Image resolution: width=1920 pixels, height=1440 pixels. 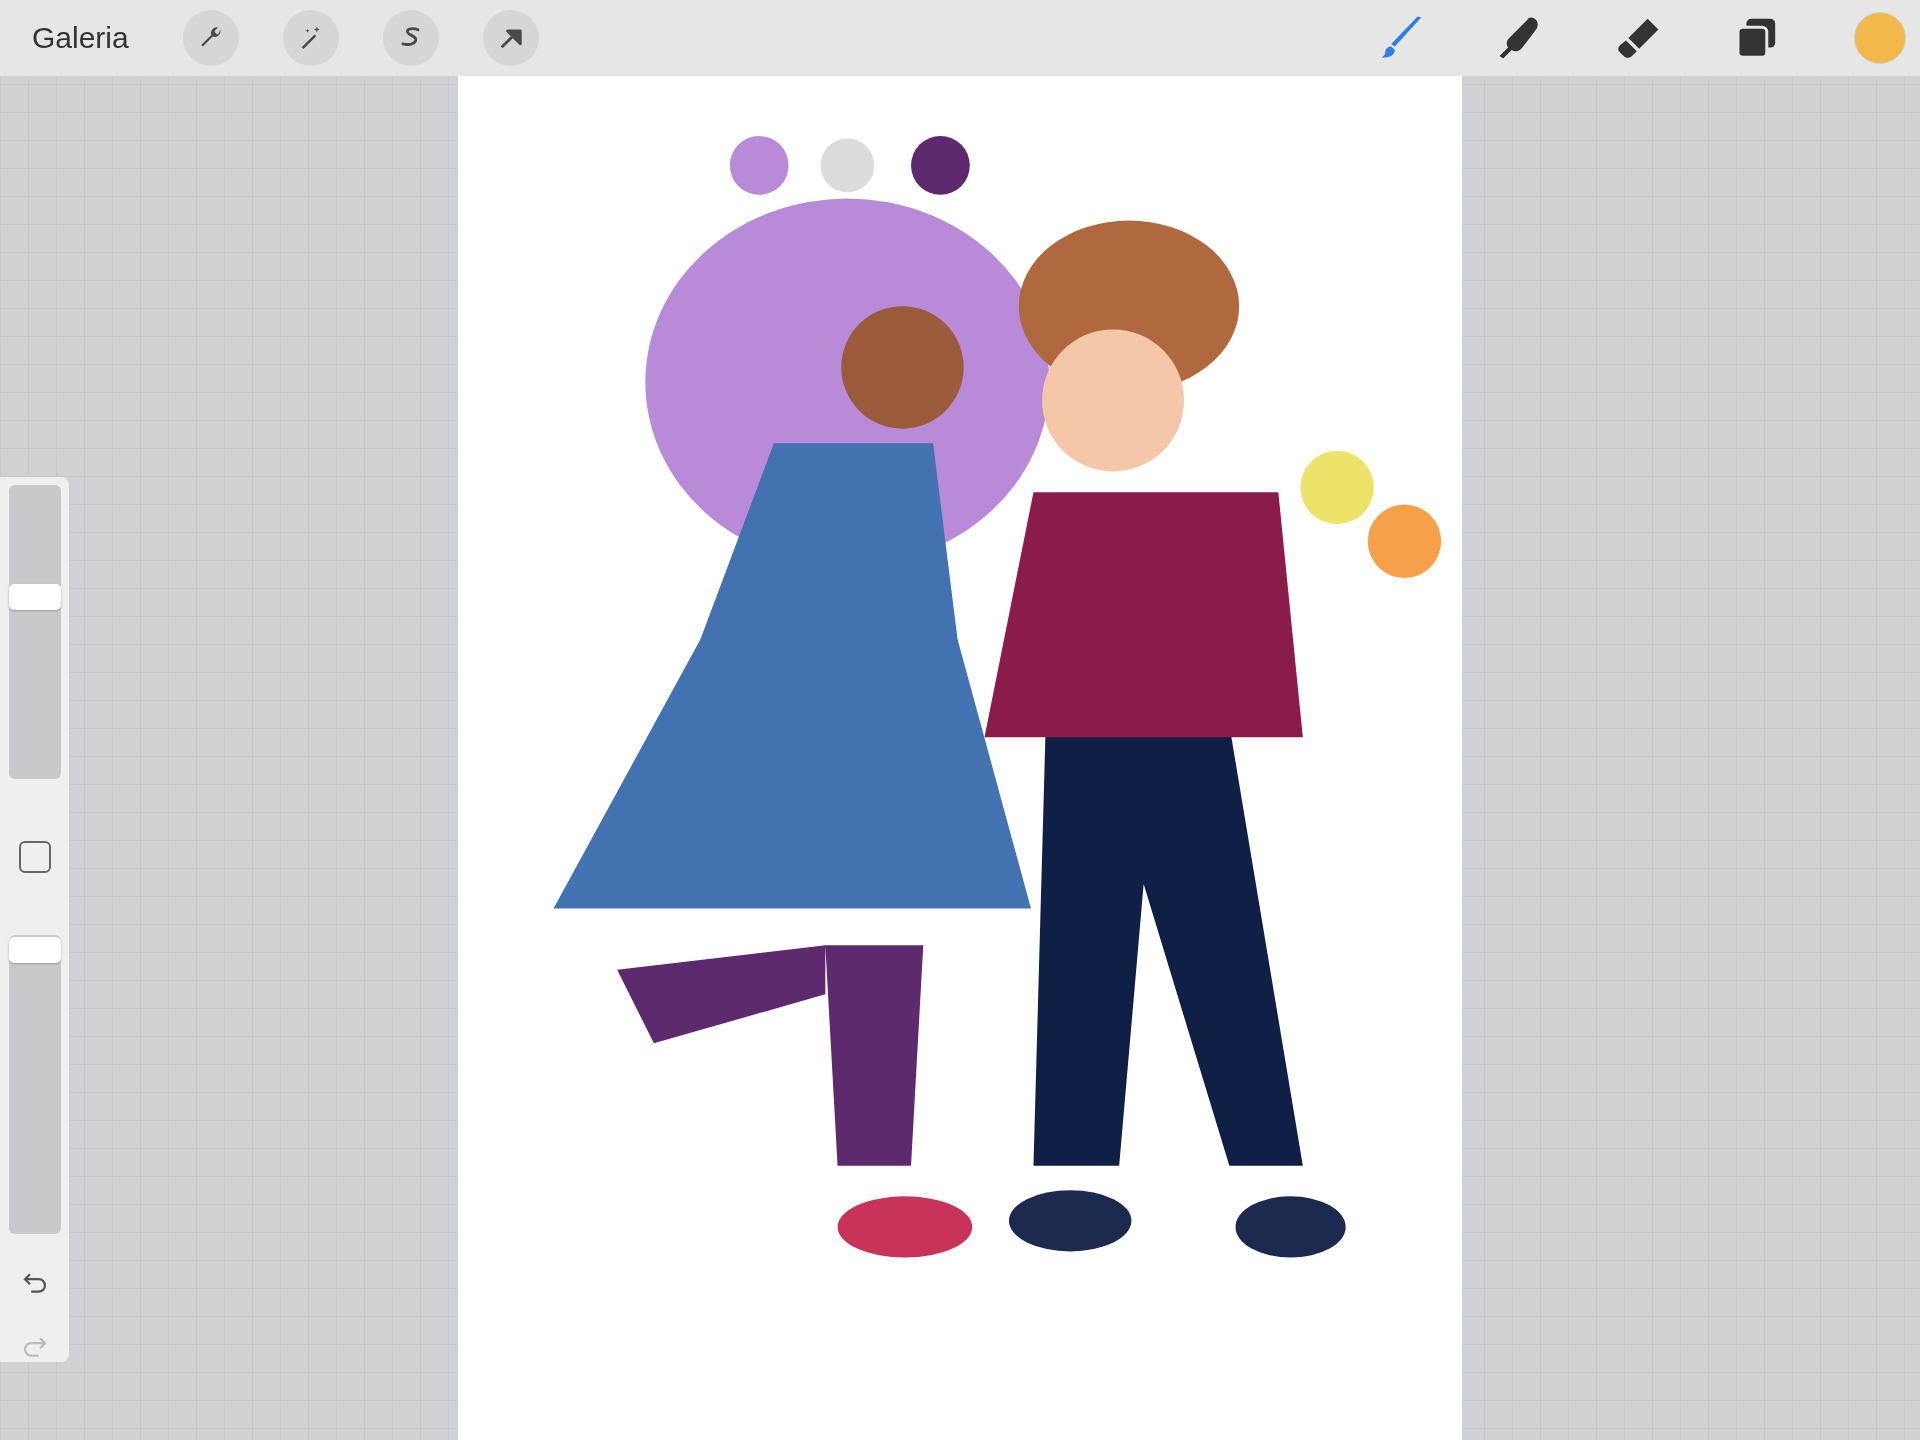 What do you see at coordinates (1880, 38) in the screenshot?
I see `color-swatch` at bounding box center [1880, 38].